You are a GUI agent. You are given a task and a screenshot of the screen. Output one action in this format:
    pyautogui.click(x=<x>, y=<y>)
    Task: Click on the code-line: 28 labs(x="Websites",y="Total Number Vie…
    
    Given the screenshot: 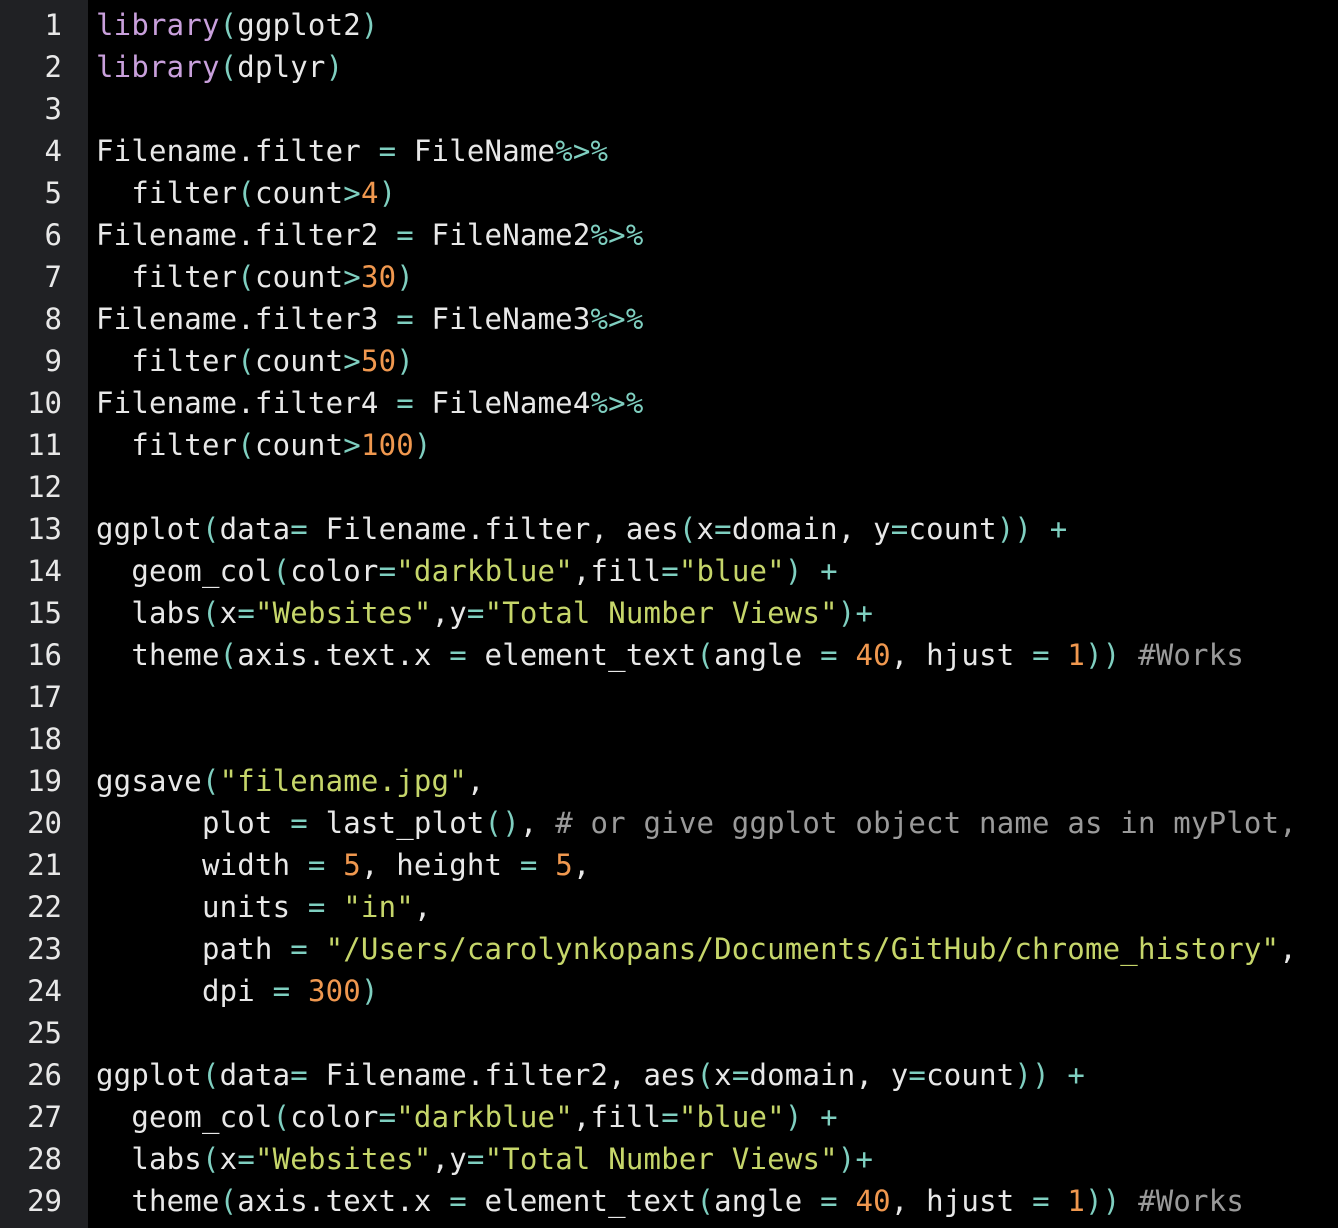 What is the action you would take?
    pyautogui.click(x=669, y=1159)
    